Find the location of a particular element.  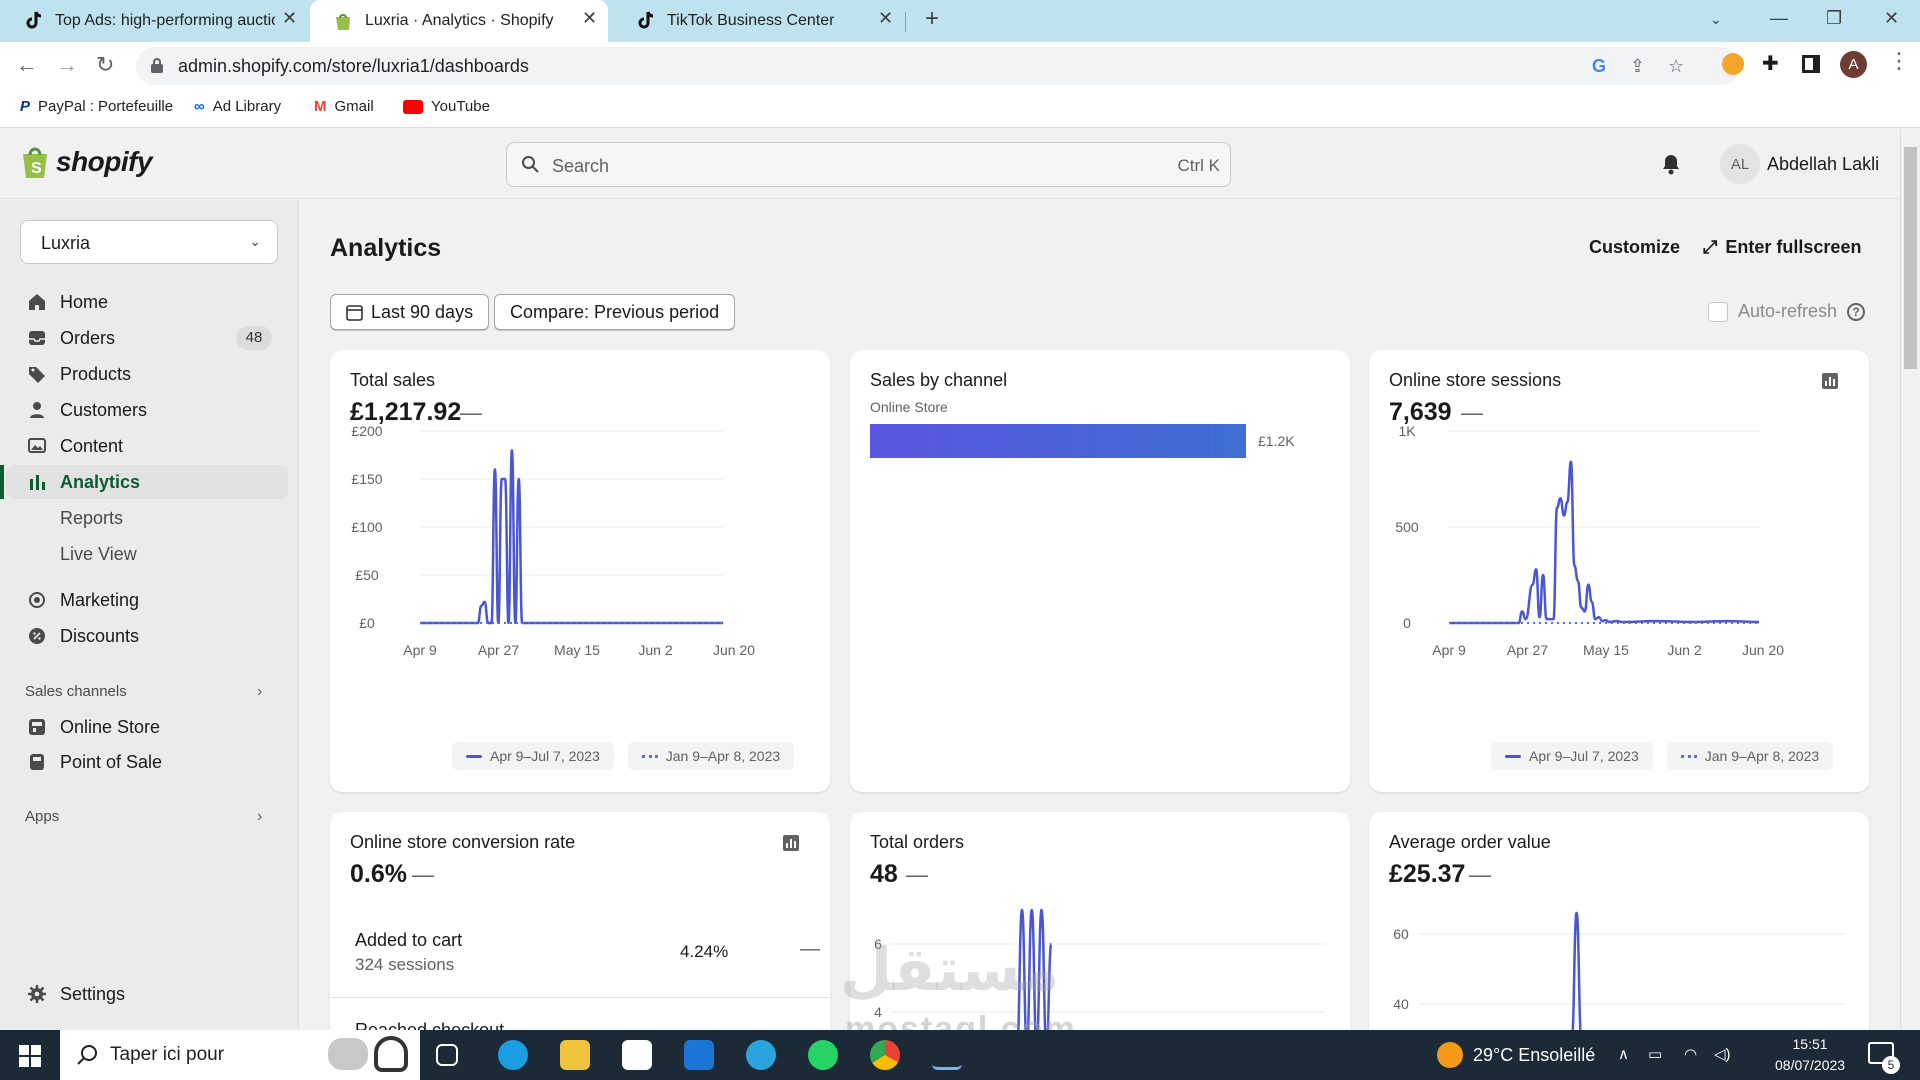

sales-by-channel-card: Sales by channel Online Store £1.2K is located at coordinates (1100, 571).